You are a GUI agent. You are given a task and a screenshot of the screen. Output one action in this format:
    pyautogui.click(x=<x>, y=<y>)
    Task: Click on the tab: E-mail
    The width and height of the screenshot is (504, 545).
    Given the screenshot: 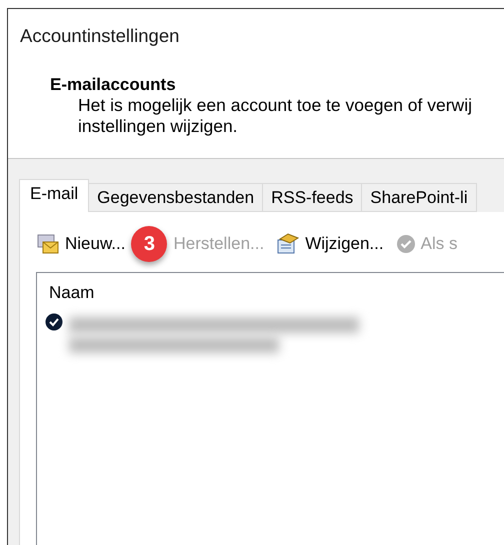 What is the action you would take?
    pyautogui.click(x=54, y=195)
    